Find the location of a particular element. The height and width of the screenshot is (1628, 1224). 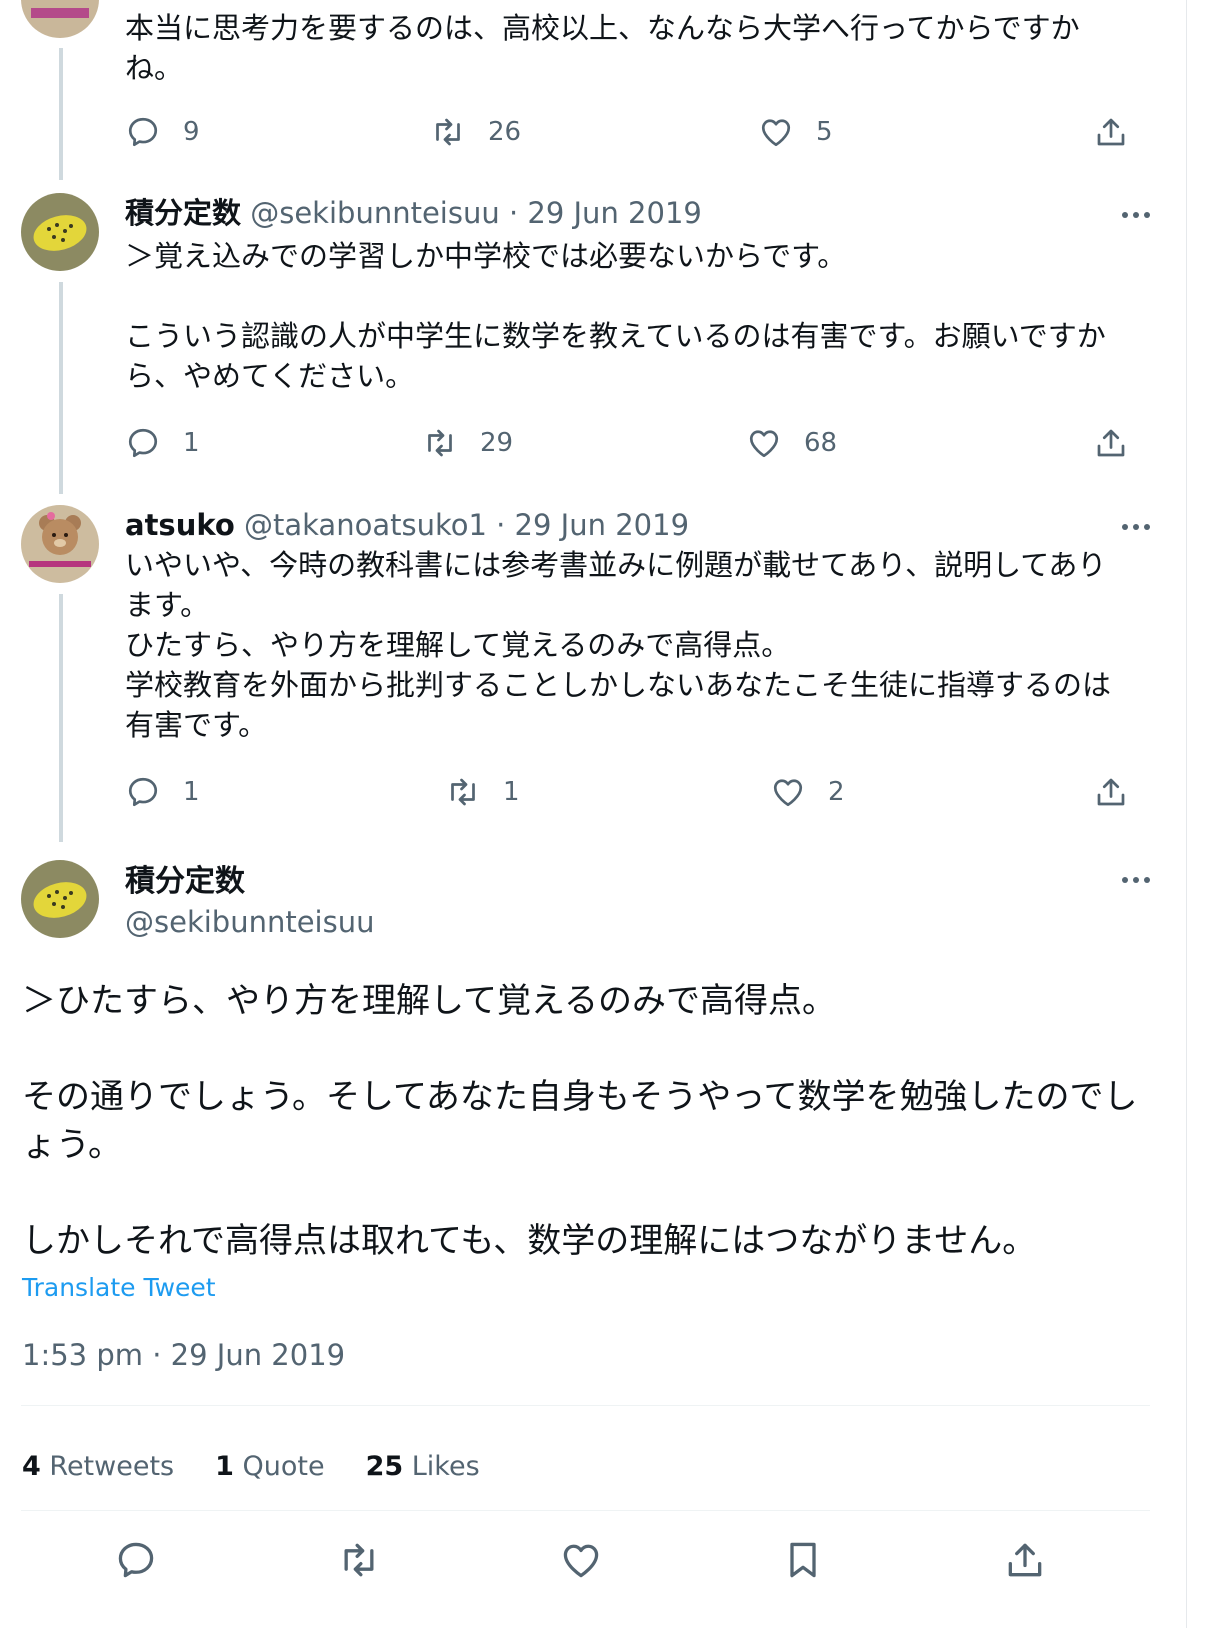

tweet-stats: 4 Retweets 1 Quote 25 Likes is located at coordinates (271, 1467).